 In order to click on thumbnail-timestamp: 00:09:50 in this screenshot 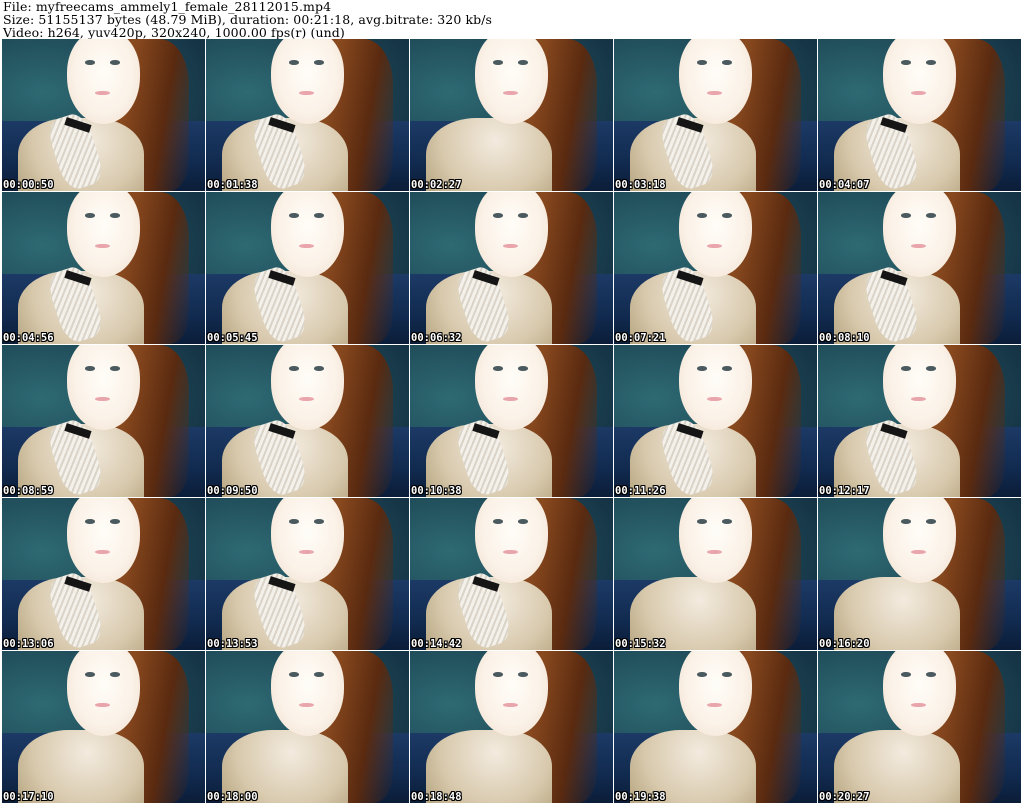, I will do `click(232, 491)`.